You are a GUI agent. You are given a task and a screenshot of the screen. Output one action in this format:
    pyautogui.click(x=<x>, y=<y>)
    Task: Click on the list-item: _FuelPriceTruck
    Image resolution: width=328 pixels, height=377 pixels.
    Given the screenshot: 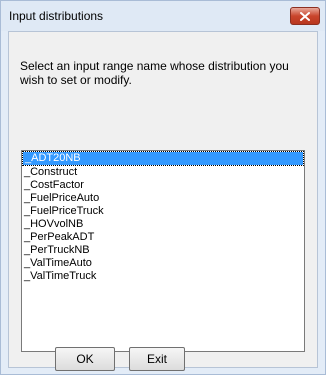 What is the action you would take?
    pyautogui.click(x=163, y=211)
    